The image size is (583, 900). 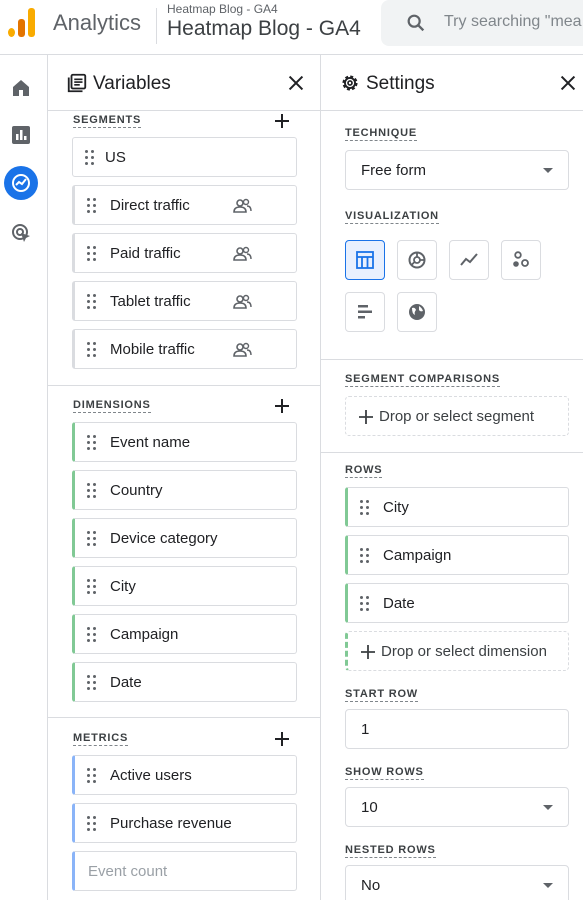 I want to click on geo-map-icon, so click(x=417, y=312).